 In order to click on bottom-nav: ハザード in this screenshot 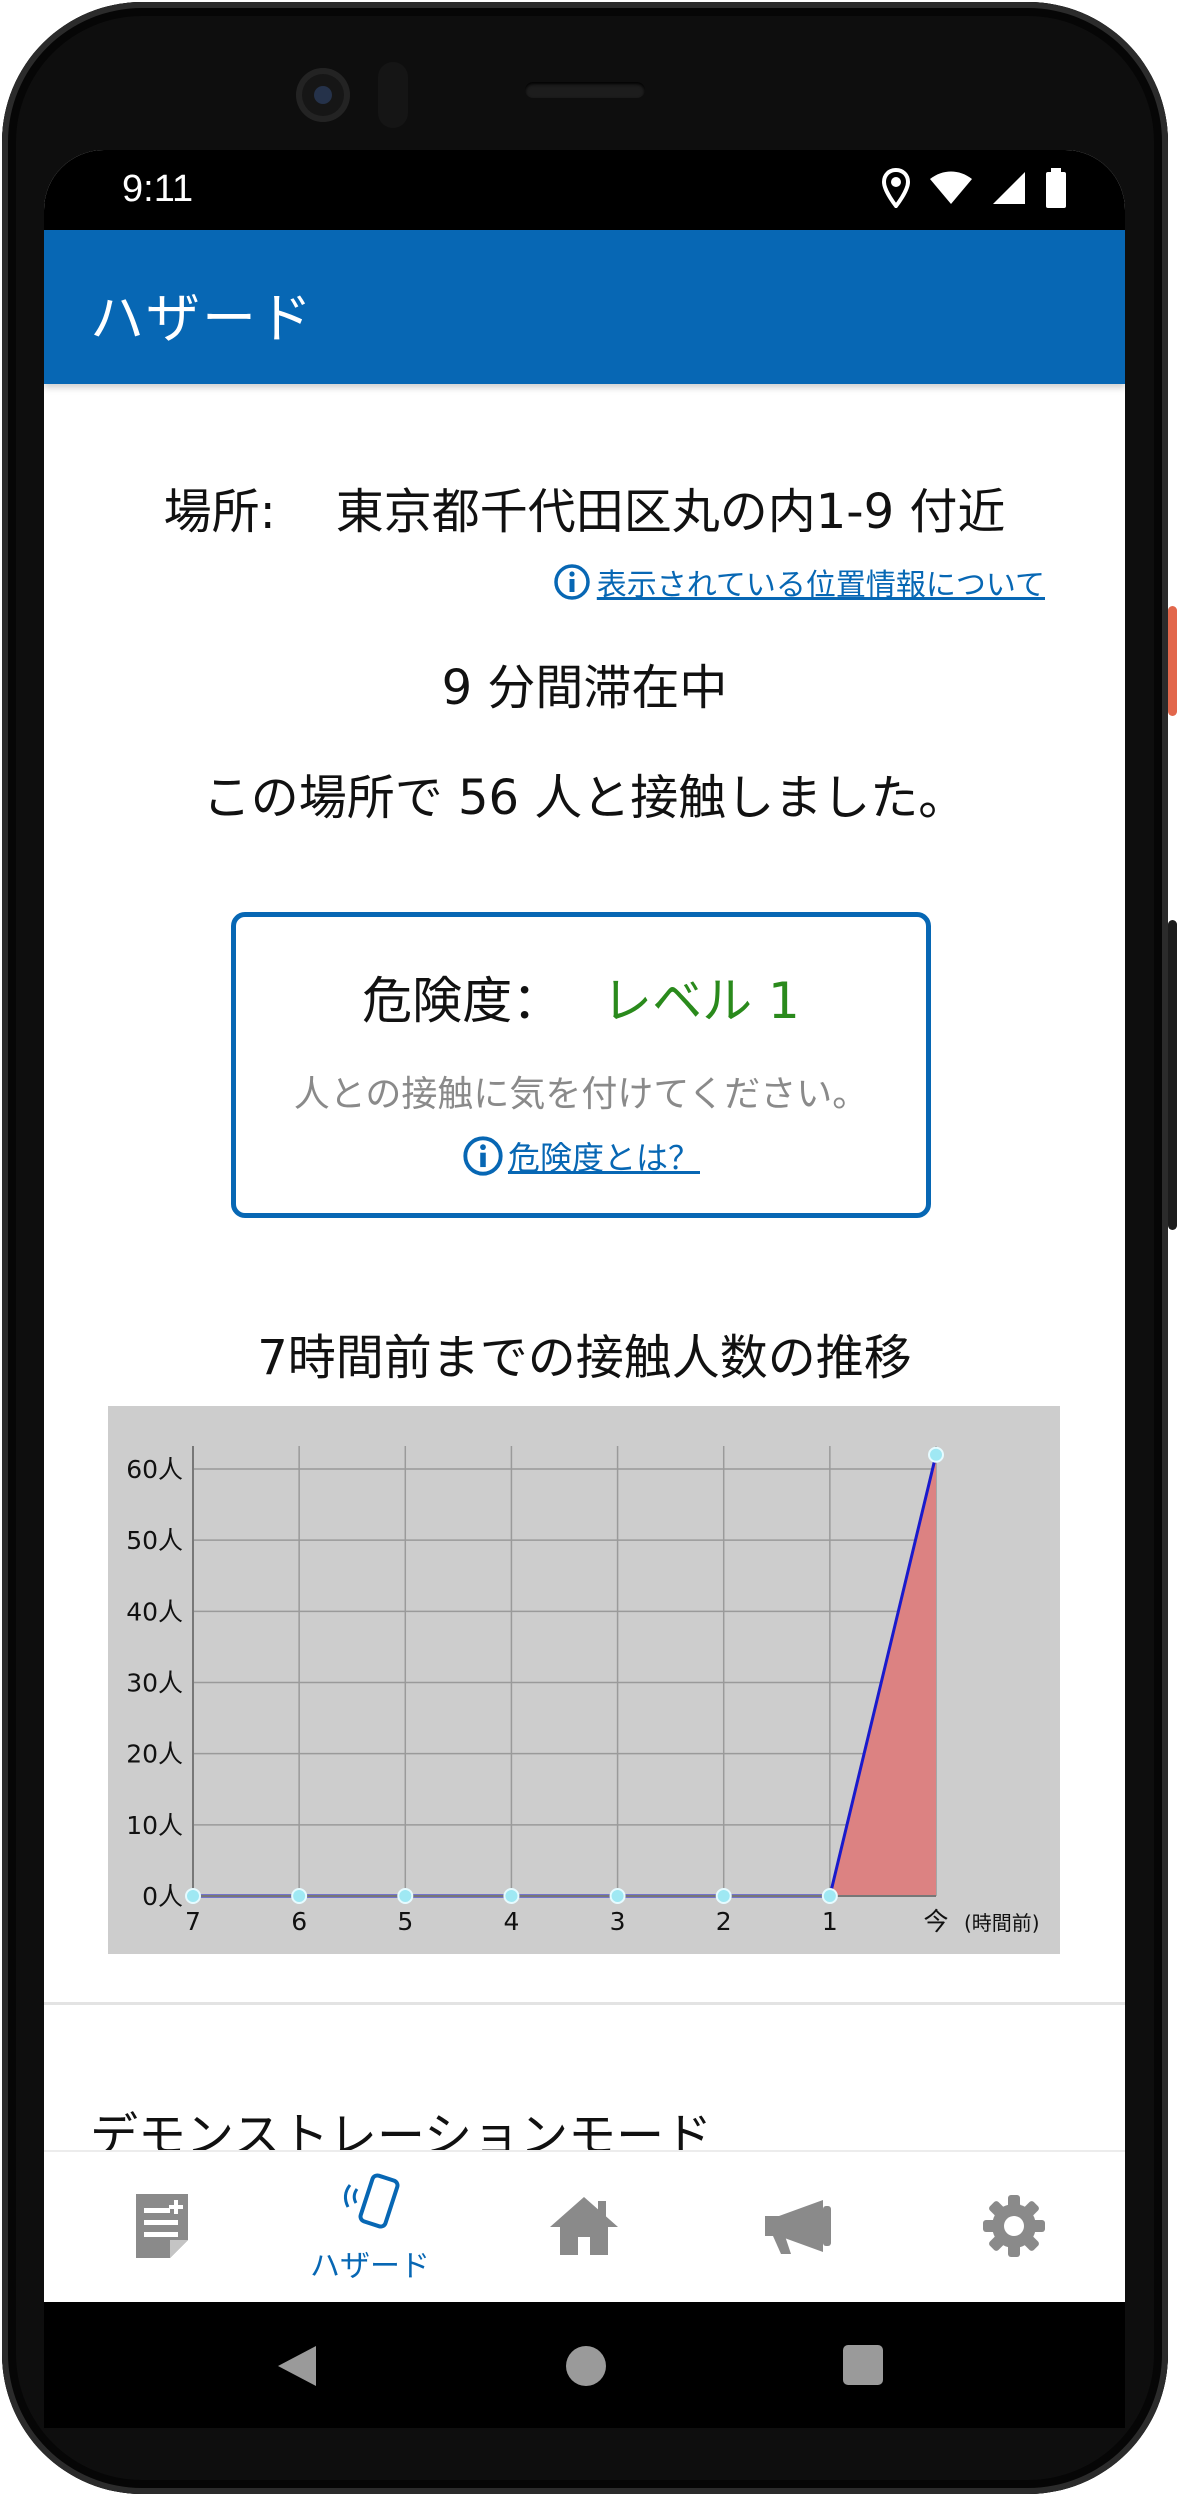, I will do `click(584, 2227)`.